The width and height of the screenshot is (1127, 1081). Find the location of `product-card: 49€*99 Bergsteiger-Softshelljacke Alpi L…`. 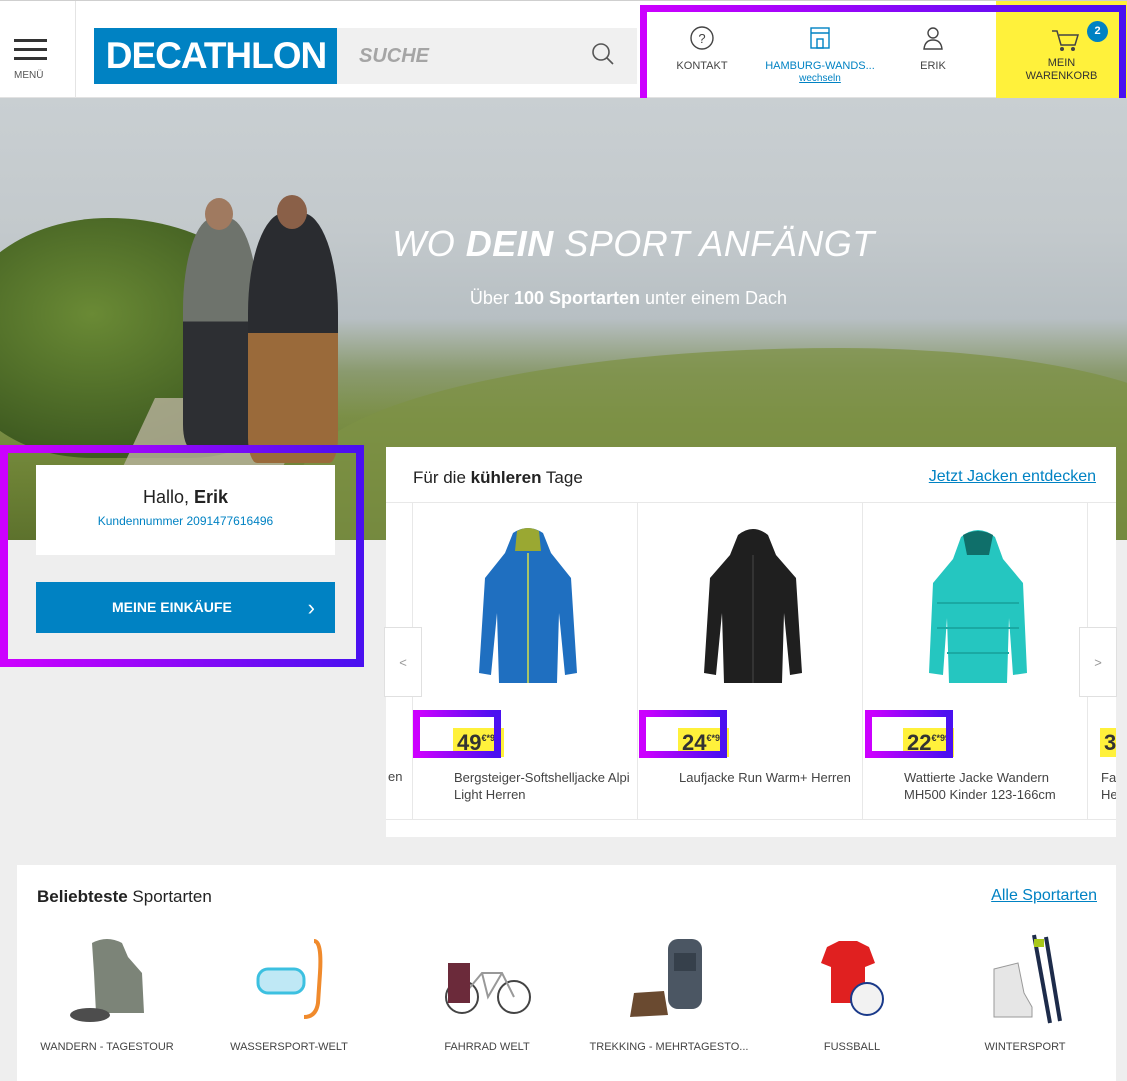

product-card: 49€*99 Bergsteiger-Softshelljacke Alpi L… is located at coordinates (525, 661).